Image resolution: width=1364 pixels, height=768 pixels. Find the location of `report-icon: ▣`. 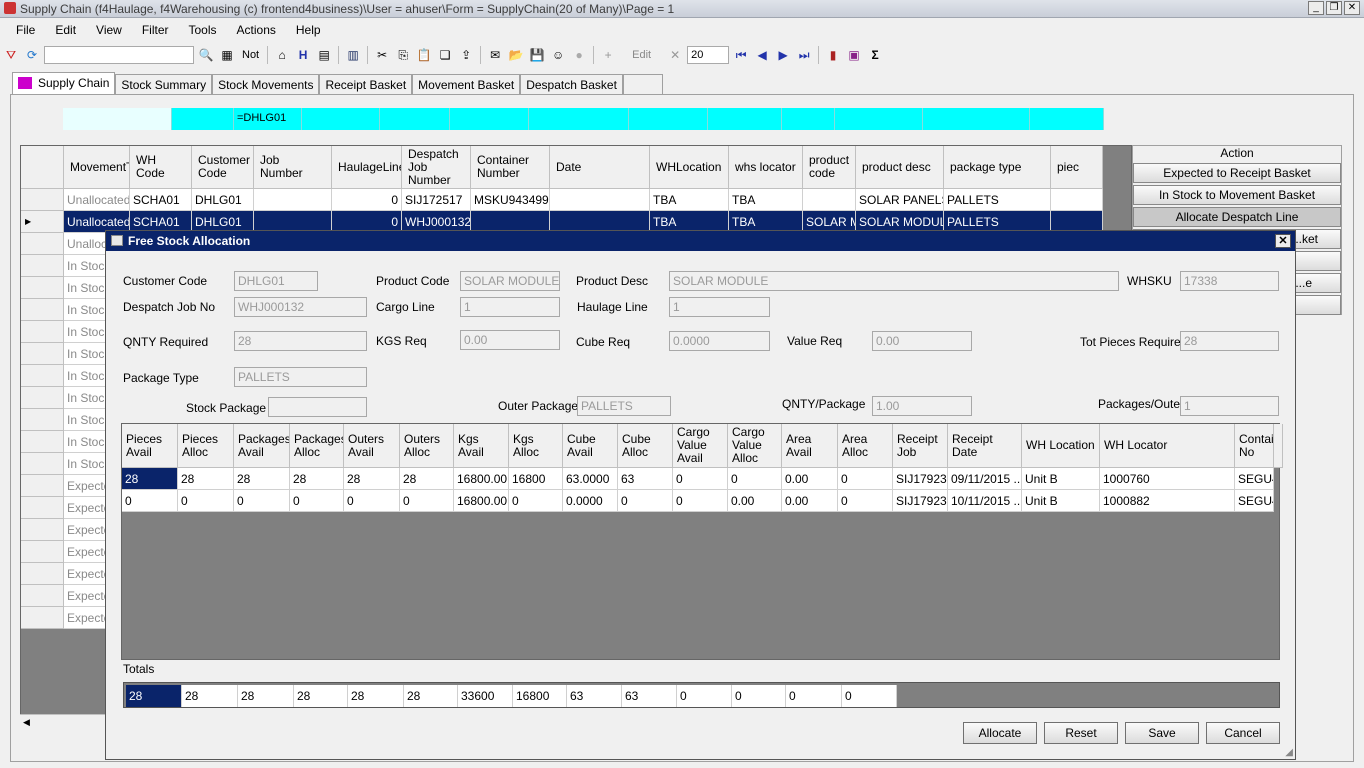

report-icon: ▣ is located at coordinates (854, 55).